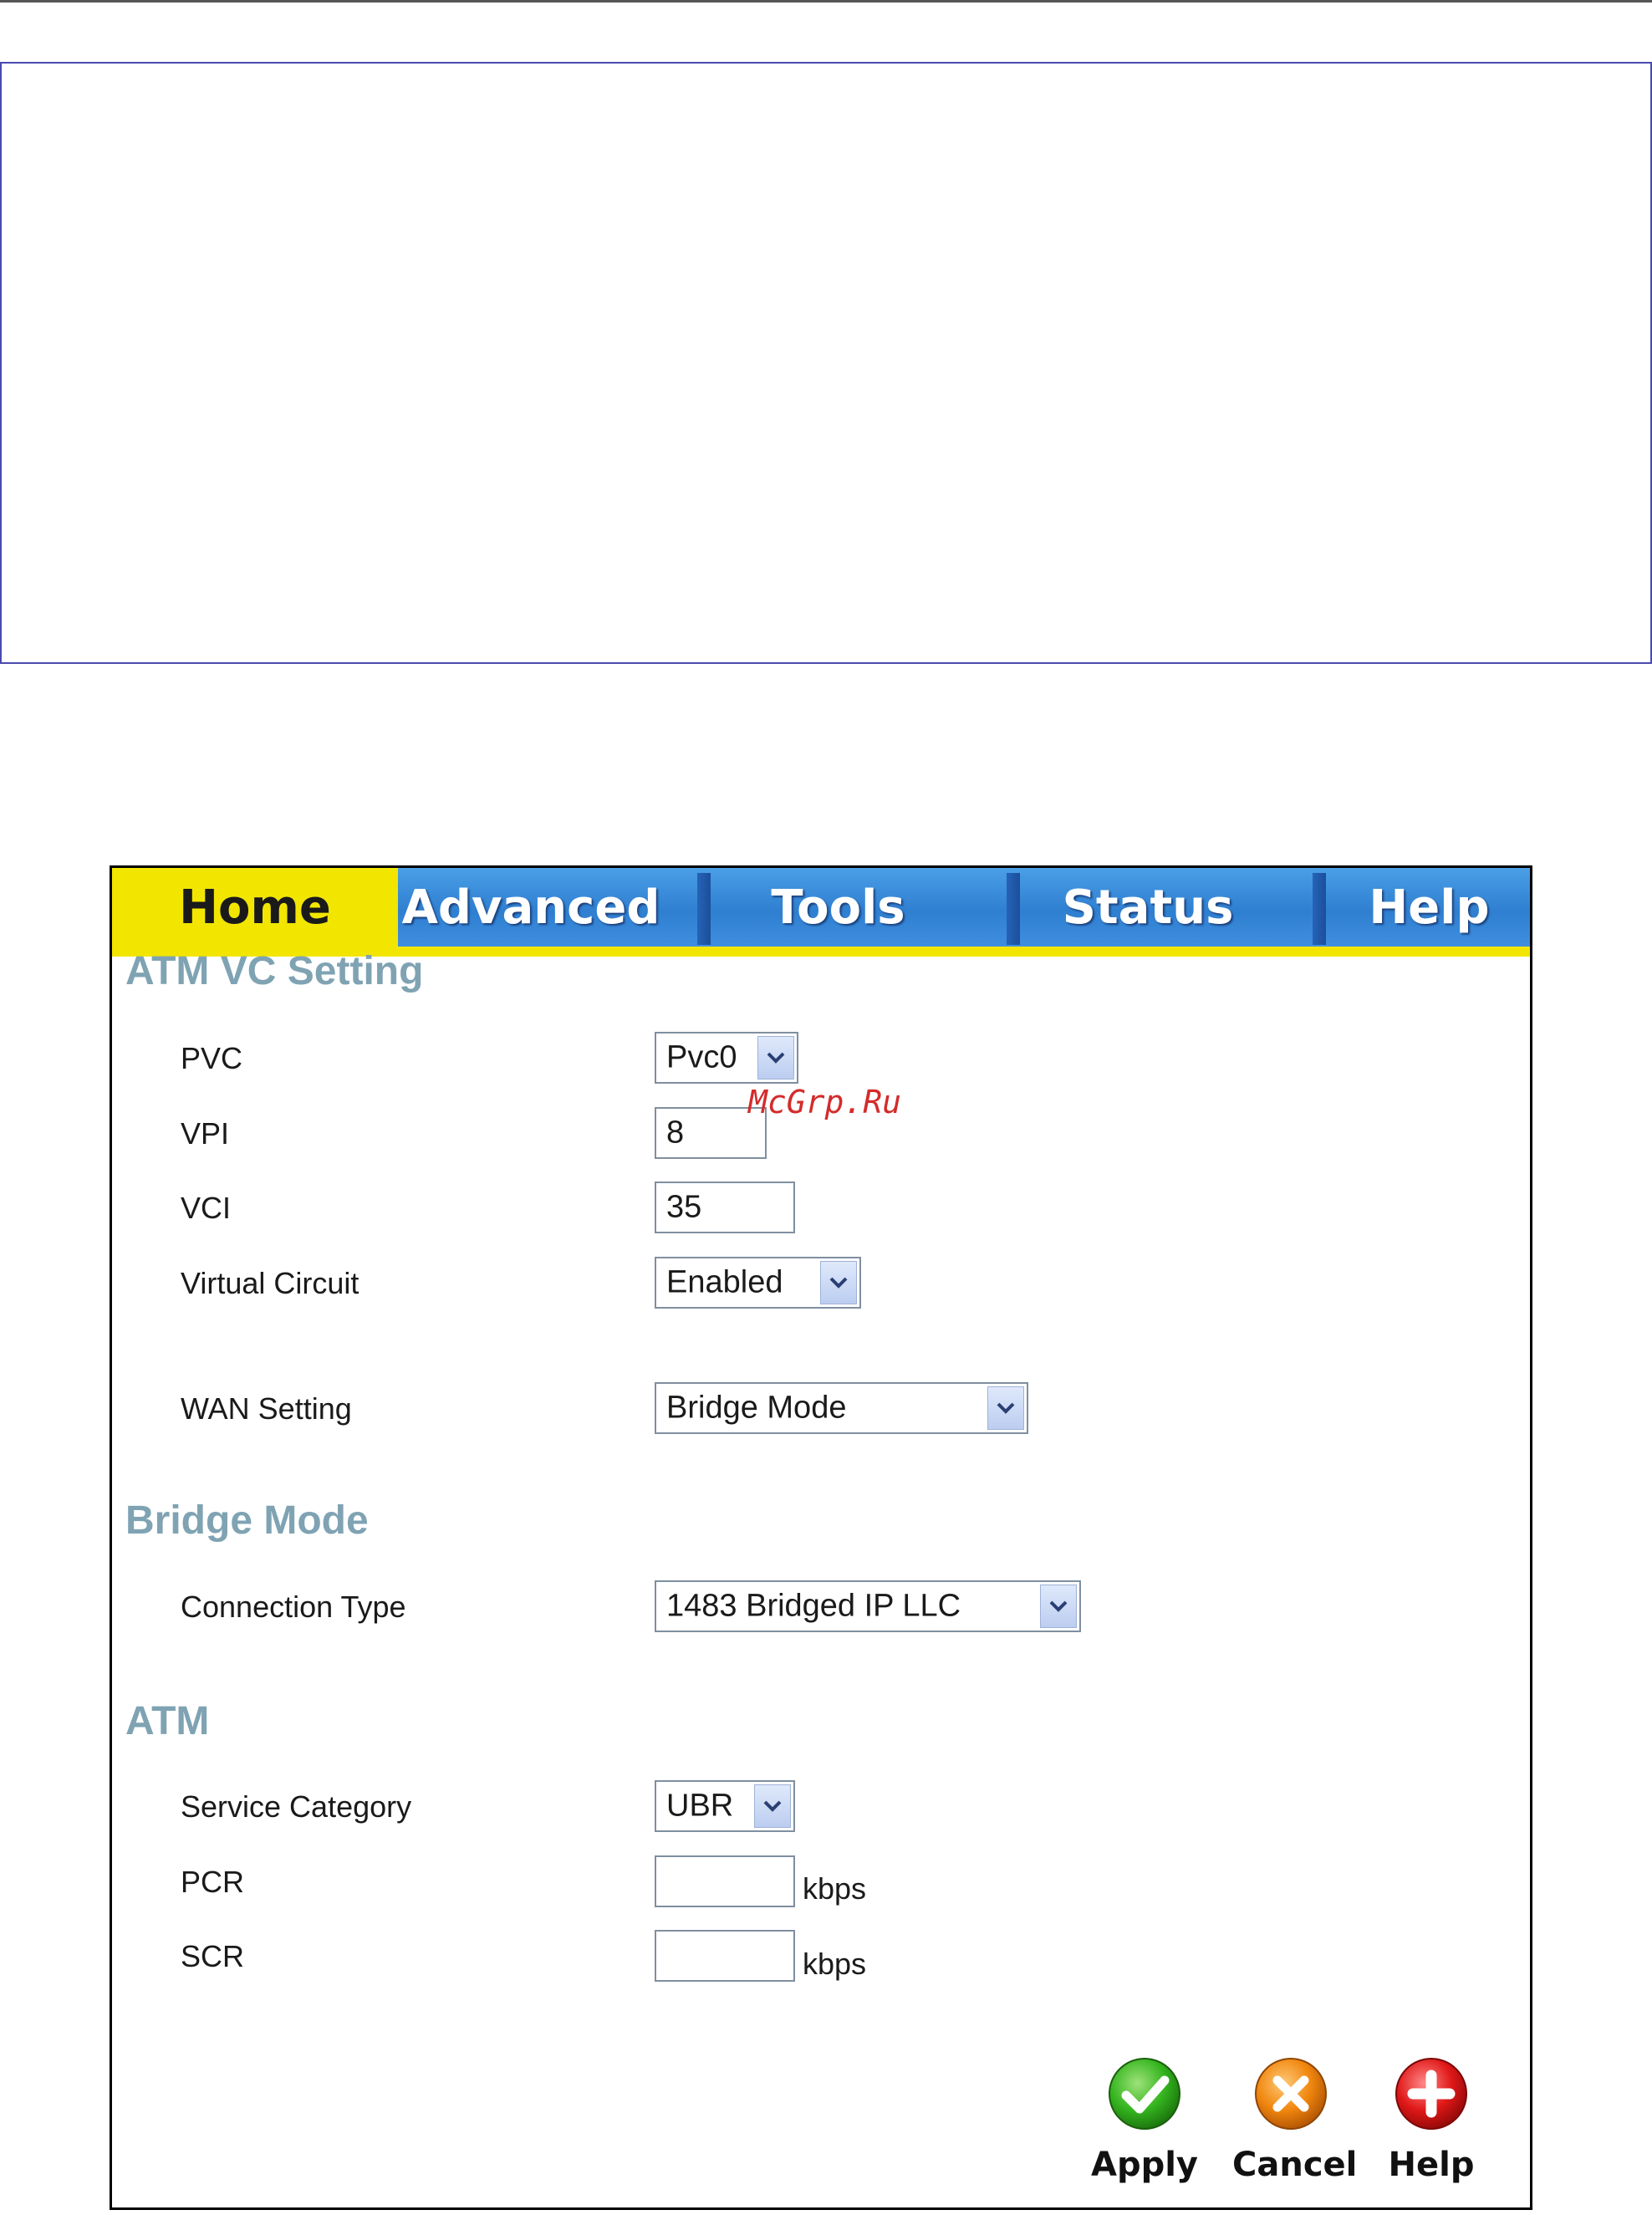 The image size is (1652, 2215). Describe the element at coordinates (724, 1282) in the screenshot. I see `virtual-circuit-select-value: Enabled` at that location.